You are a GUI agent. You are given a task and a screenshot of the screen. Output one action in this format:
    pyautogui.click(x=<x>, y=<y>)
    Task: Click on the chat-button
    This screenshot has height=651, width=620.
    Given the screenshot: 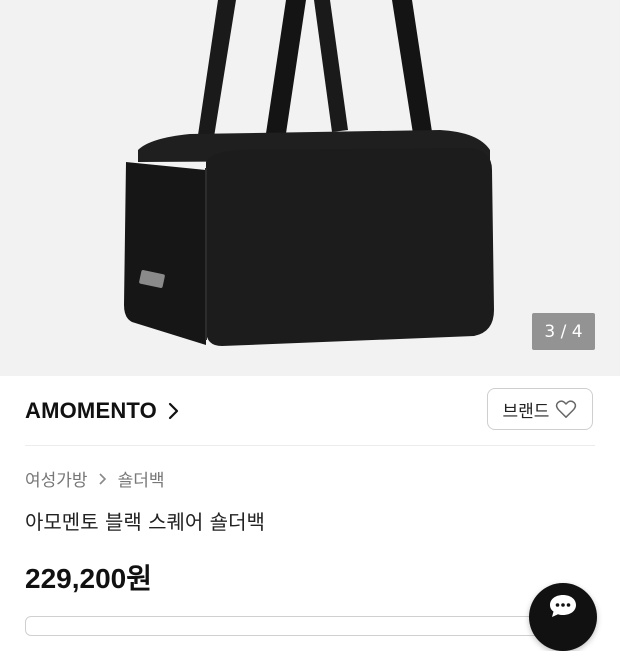 What is the action you would take?
    pyautogui.click(x=563, y=617)
    